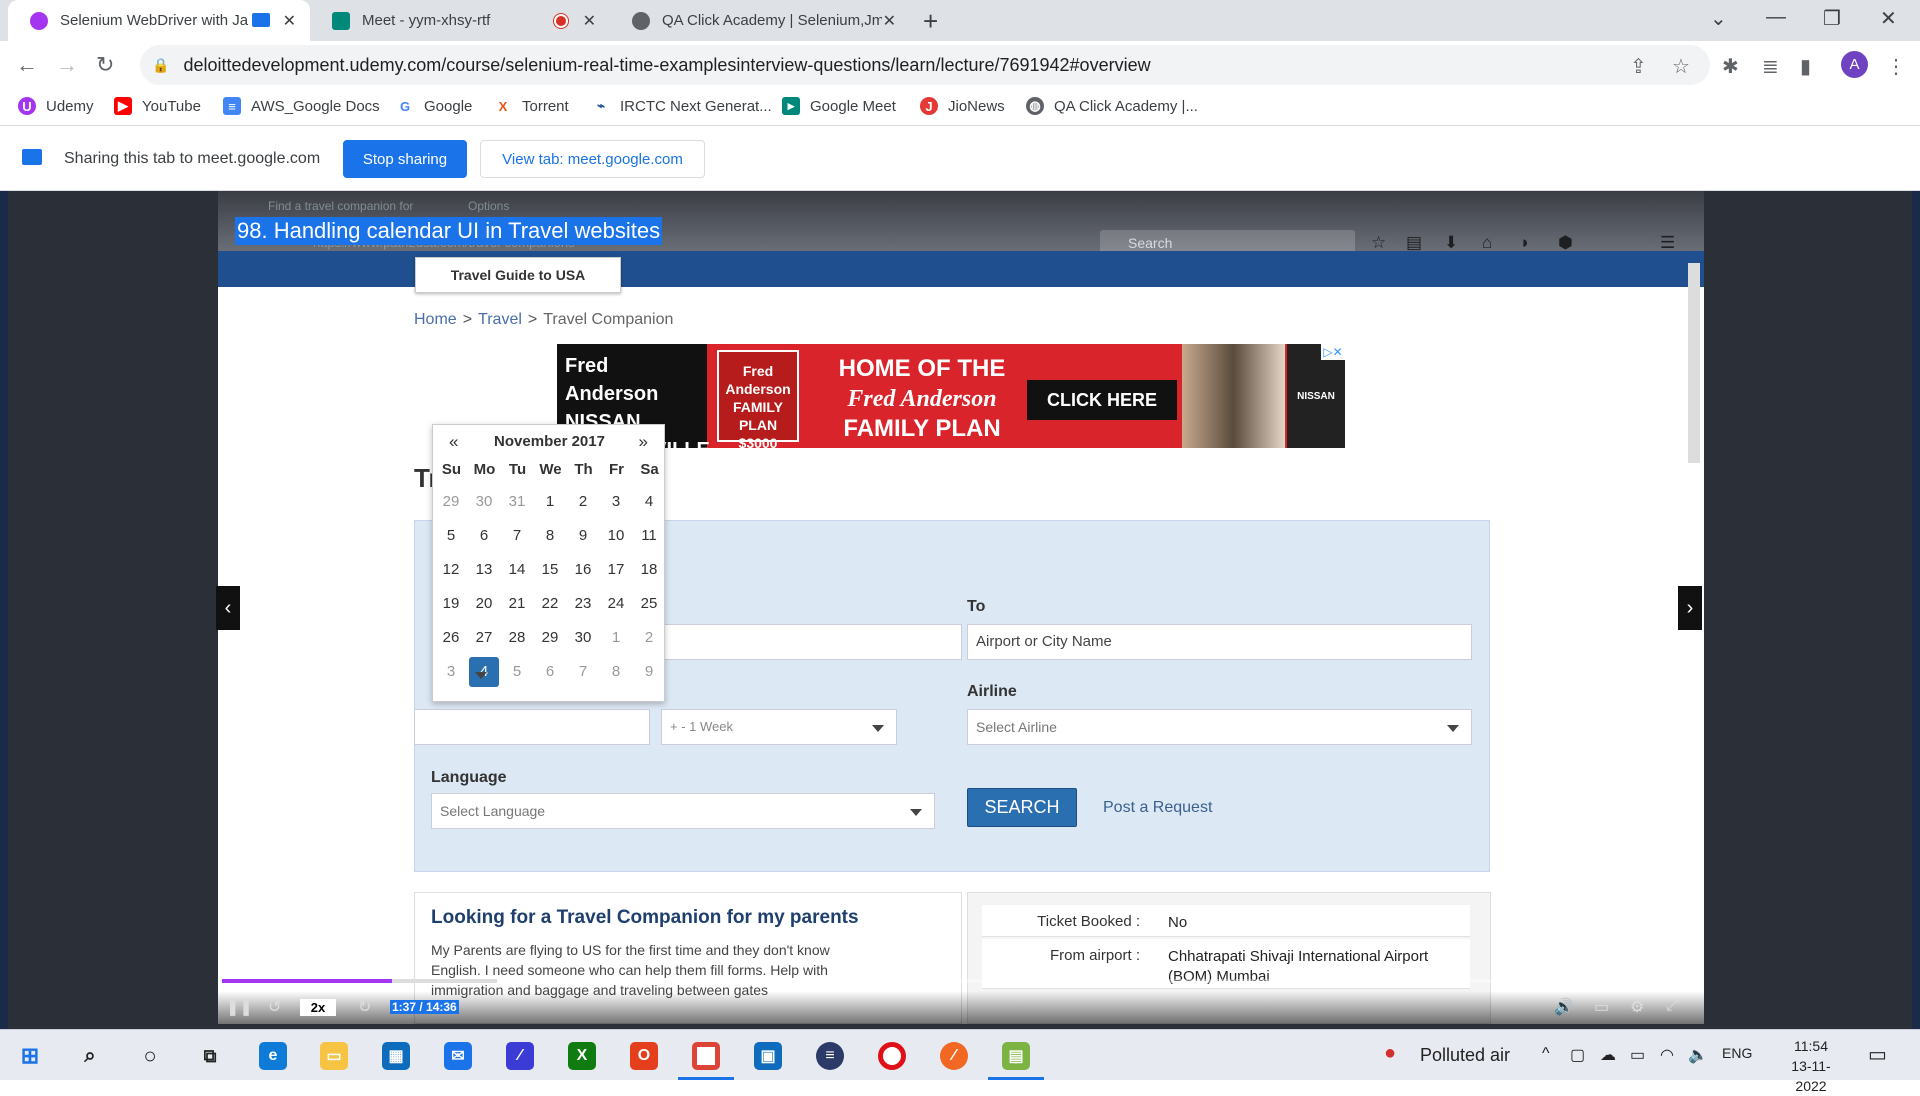  Describe the element at coordinates (517, 671) in the screenshot. I see `datepicker-day: 5` at that location.